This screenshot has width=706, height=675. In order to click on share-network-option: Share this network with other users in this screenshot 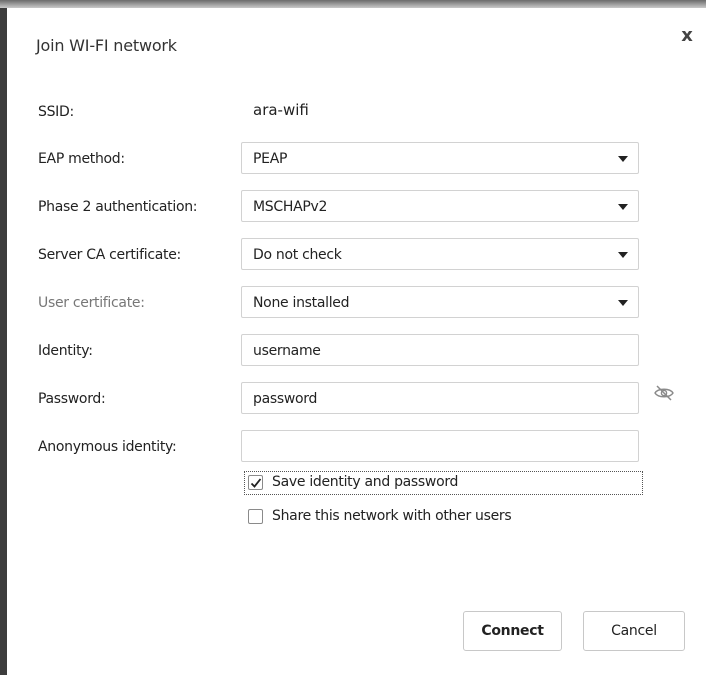, I will do `click(410, 517)`.